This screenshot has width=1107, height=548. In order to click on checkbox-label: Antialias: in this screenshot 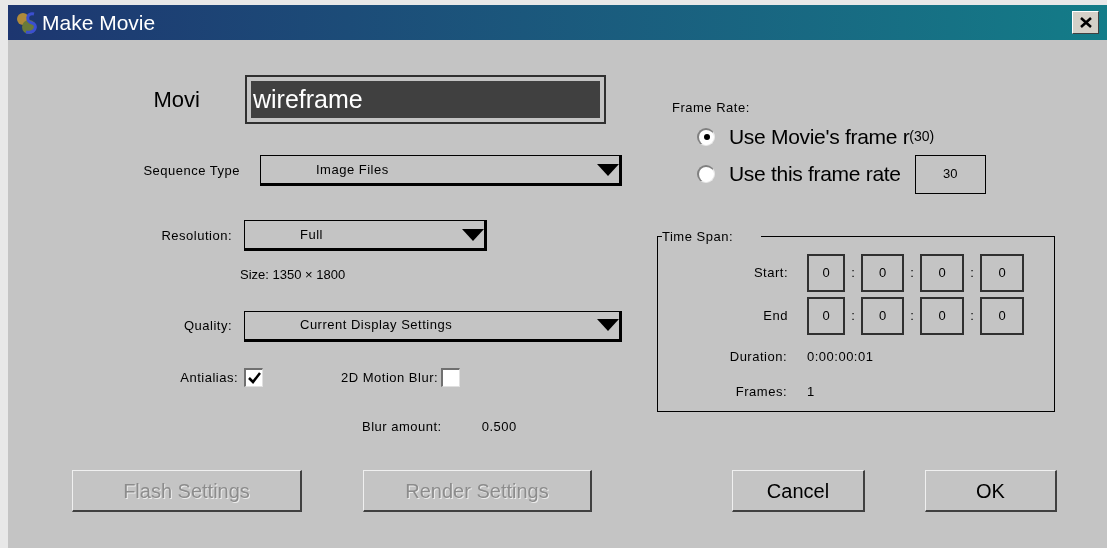, I will do `click(208, 377)`.